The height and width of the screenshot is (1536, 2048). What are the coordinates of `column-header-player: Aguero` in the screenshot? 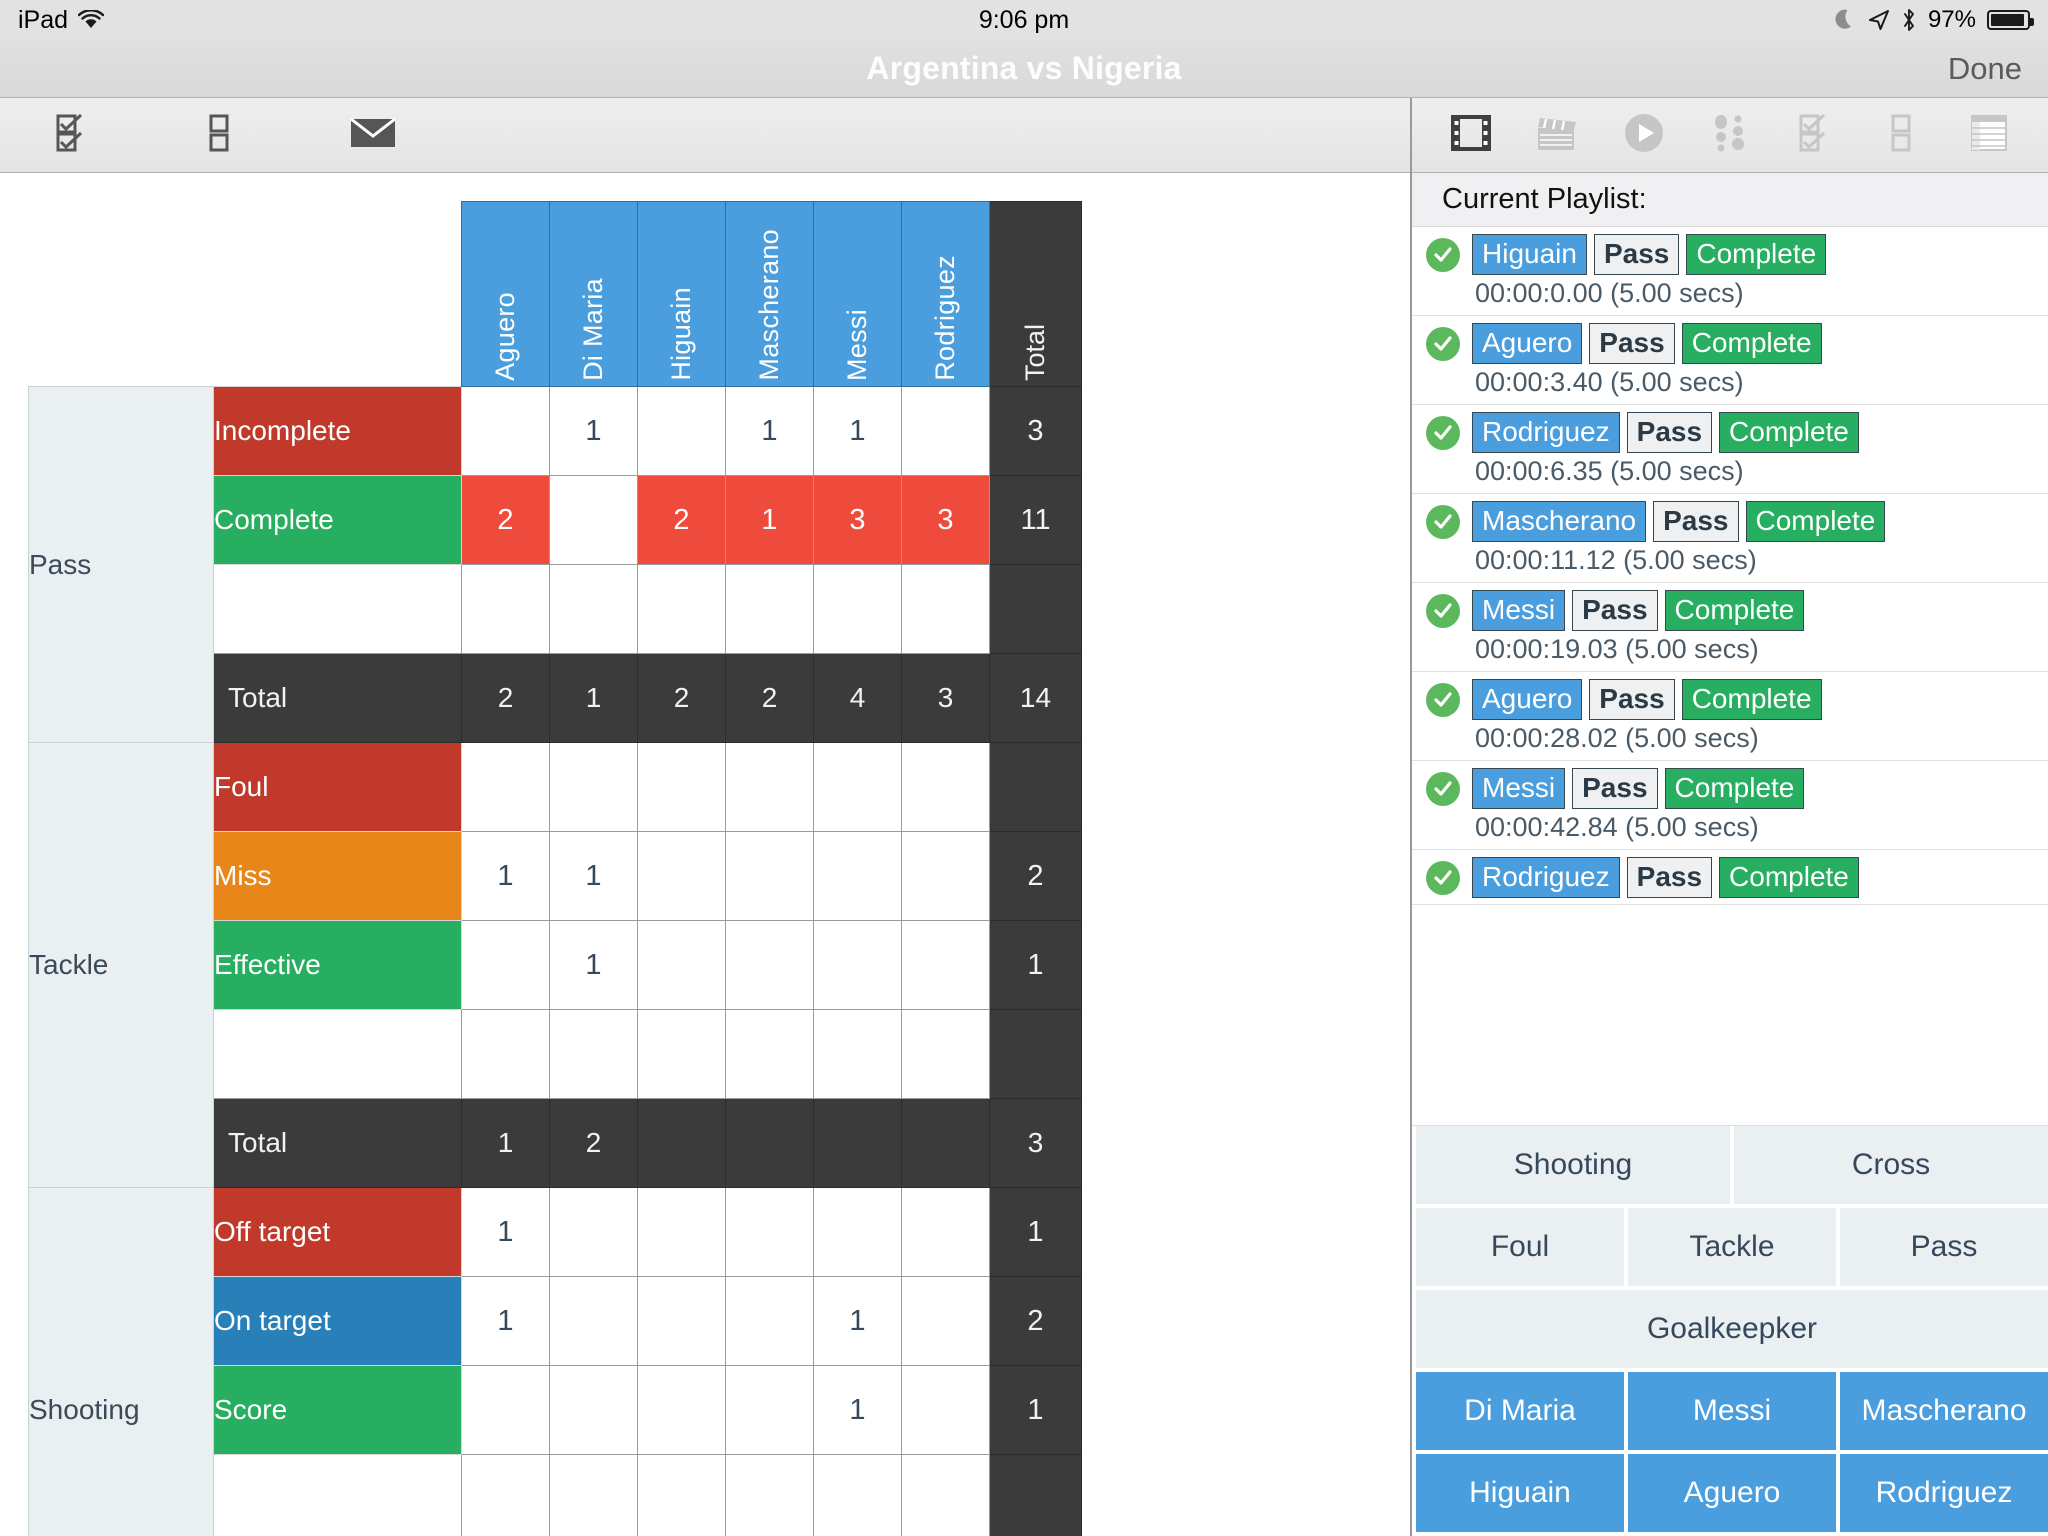 It's located at (505, 294).